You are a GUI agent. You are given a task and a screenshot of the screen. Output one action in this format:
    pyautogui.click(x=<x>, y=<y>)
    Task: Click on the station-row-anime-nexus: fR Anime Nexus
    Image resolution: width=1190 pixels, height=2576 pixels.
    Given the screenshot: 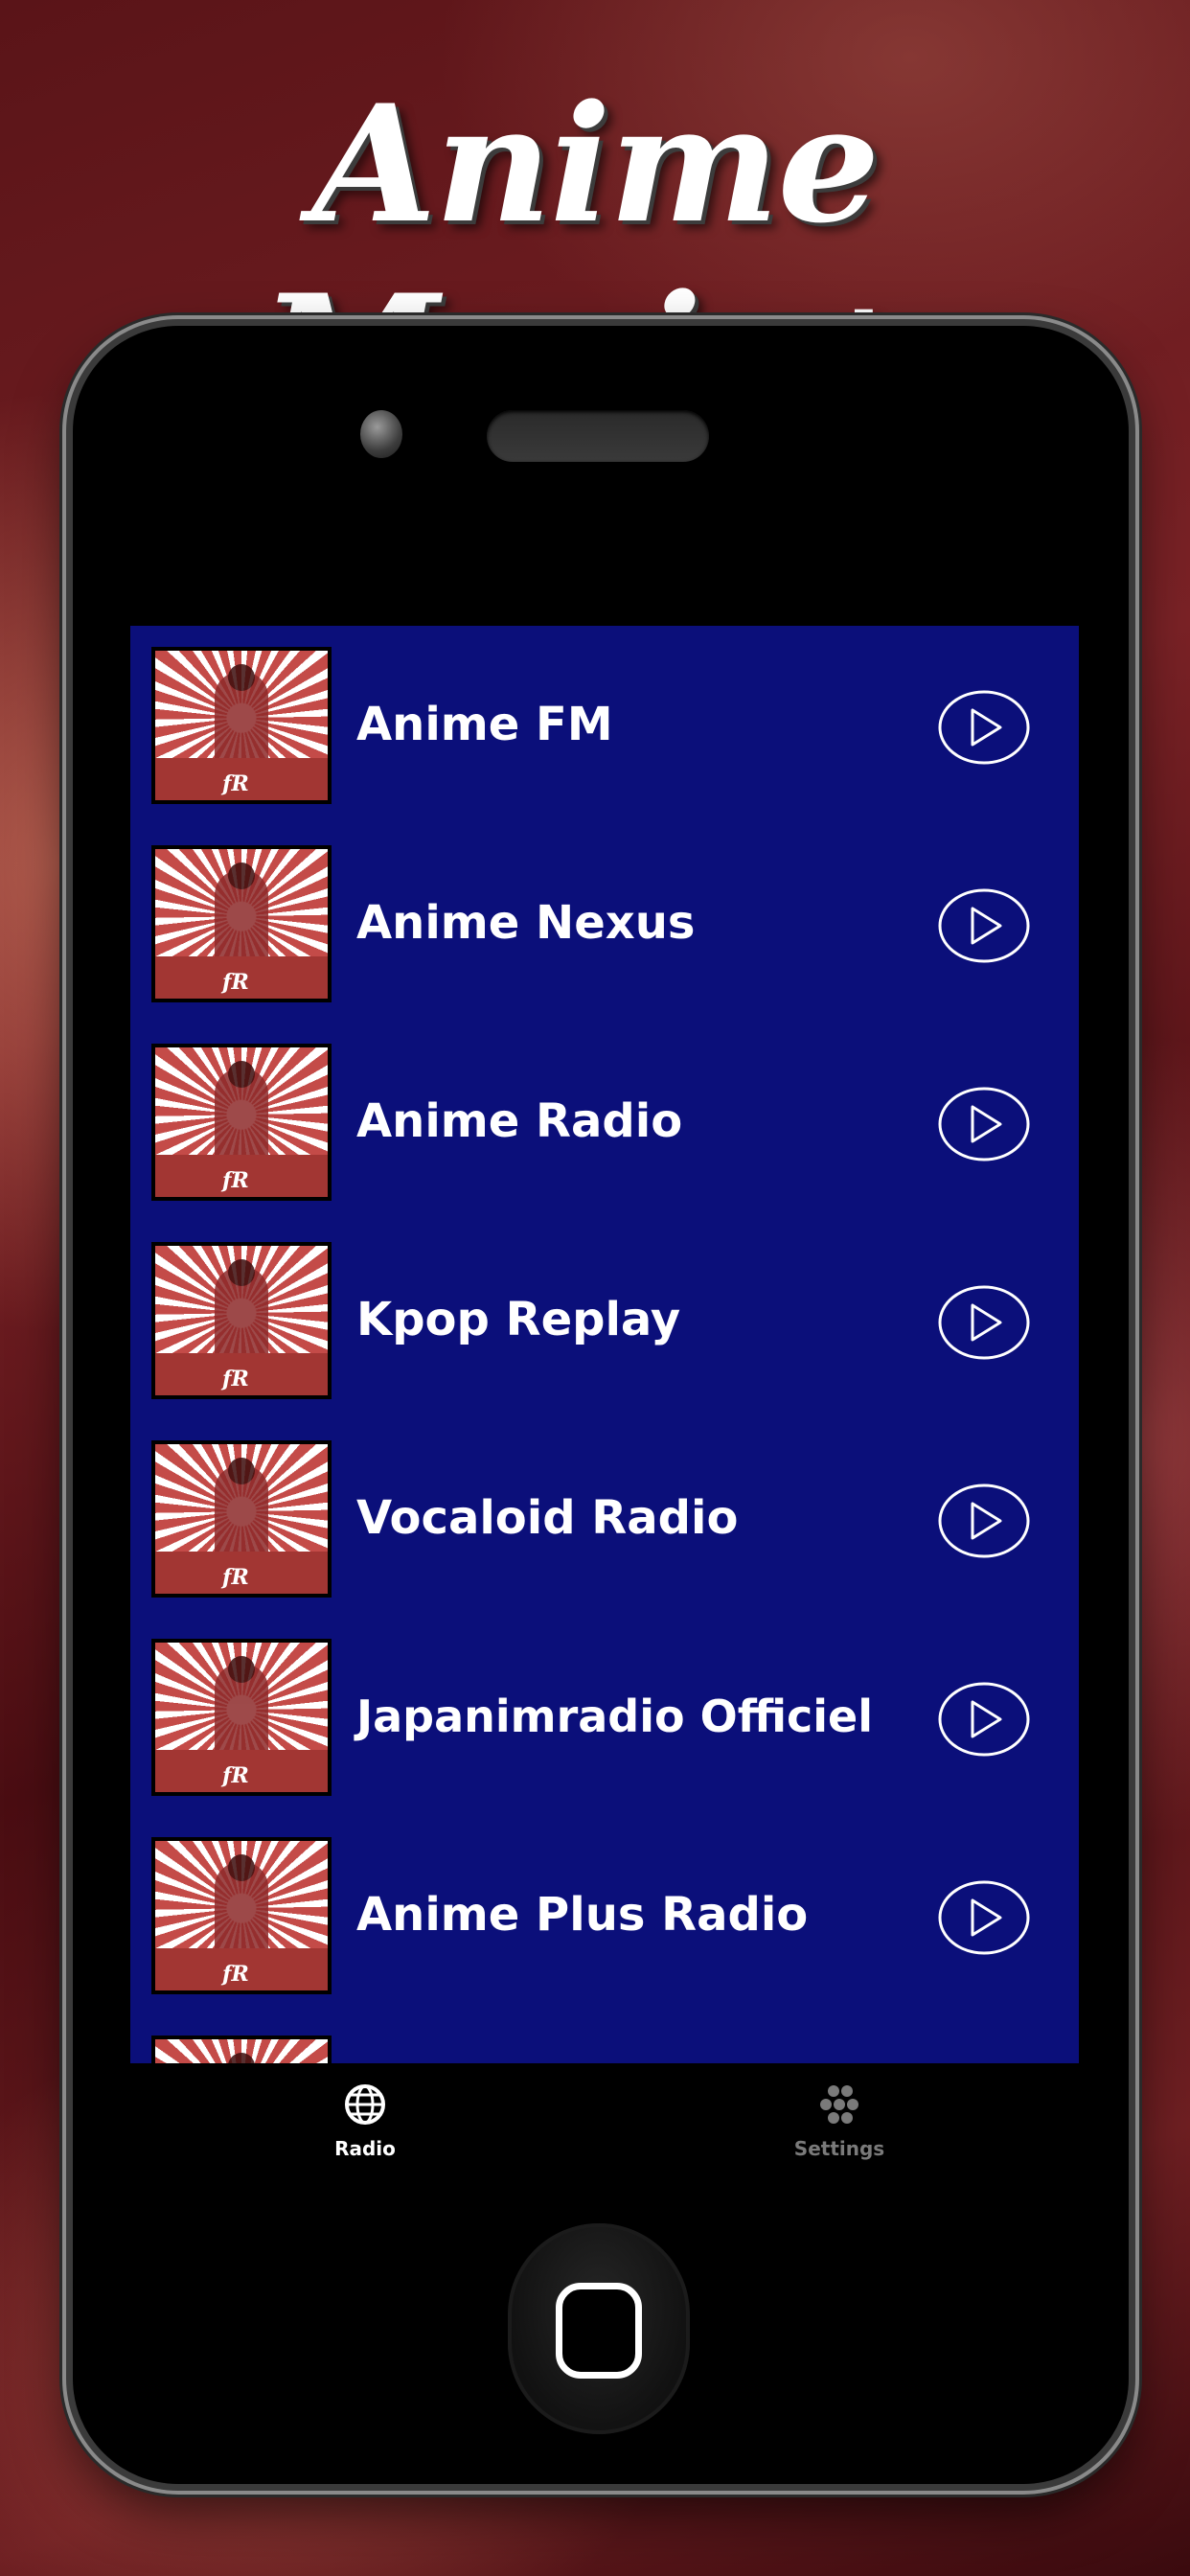 What is the action you would take?
    pyautogui.click(x=605, y=923)
    